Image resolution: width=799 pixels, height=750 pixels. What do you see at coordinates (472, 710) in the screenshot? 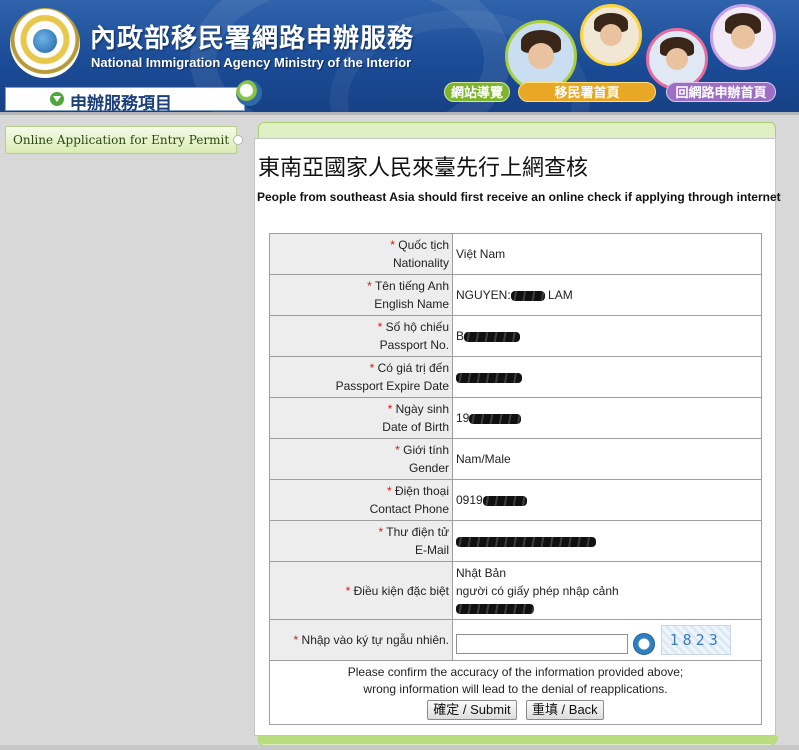
I see `submit-button: 確定 / Submit` at bounding box center [472, 710].